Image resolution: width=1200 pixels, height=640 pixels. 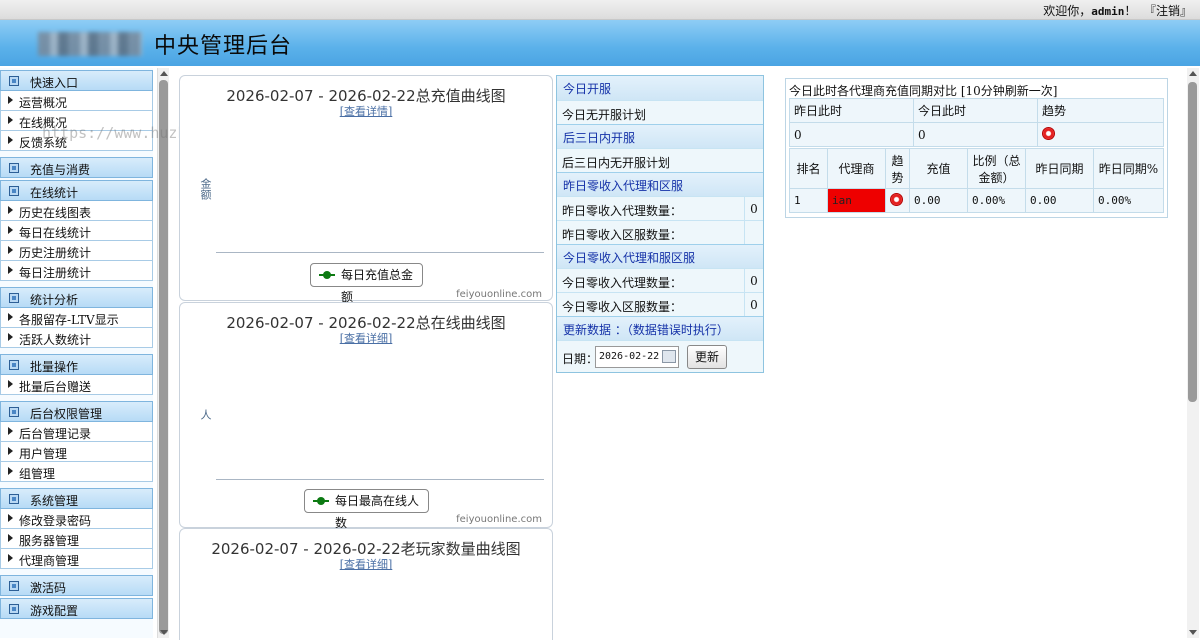 I want to click on group-label: 游戏配置, so click(x=54, y=611).